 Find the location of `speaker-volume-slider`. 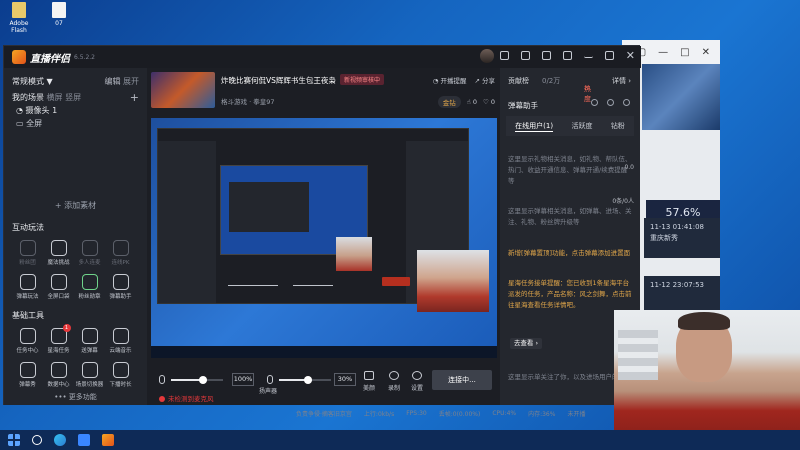

speaker-volume-slider is located at coordinates (305, 380).